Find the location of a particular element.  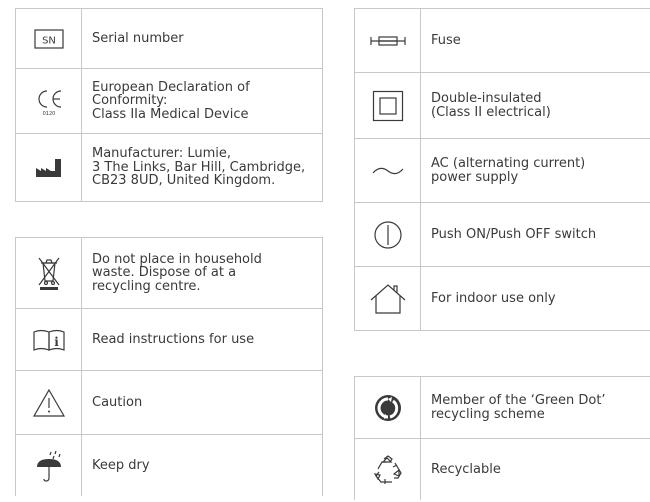

symbol-description: Caution is located at coordinates (202, 402).